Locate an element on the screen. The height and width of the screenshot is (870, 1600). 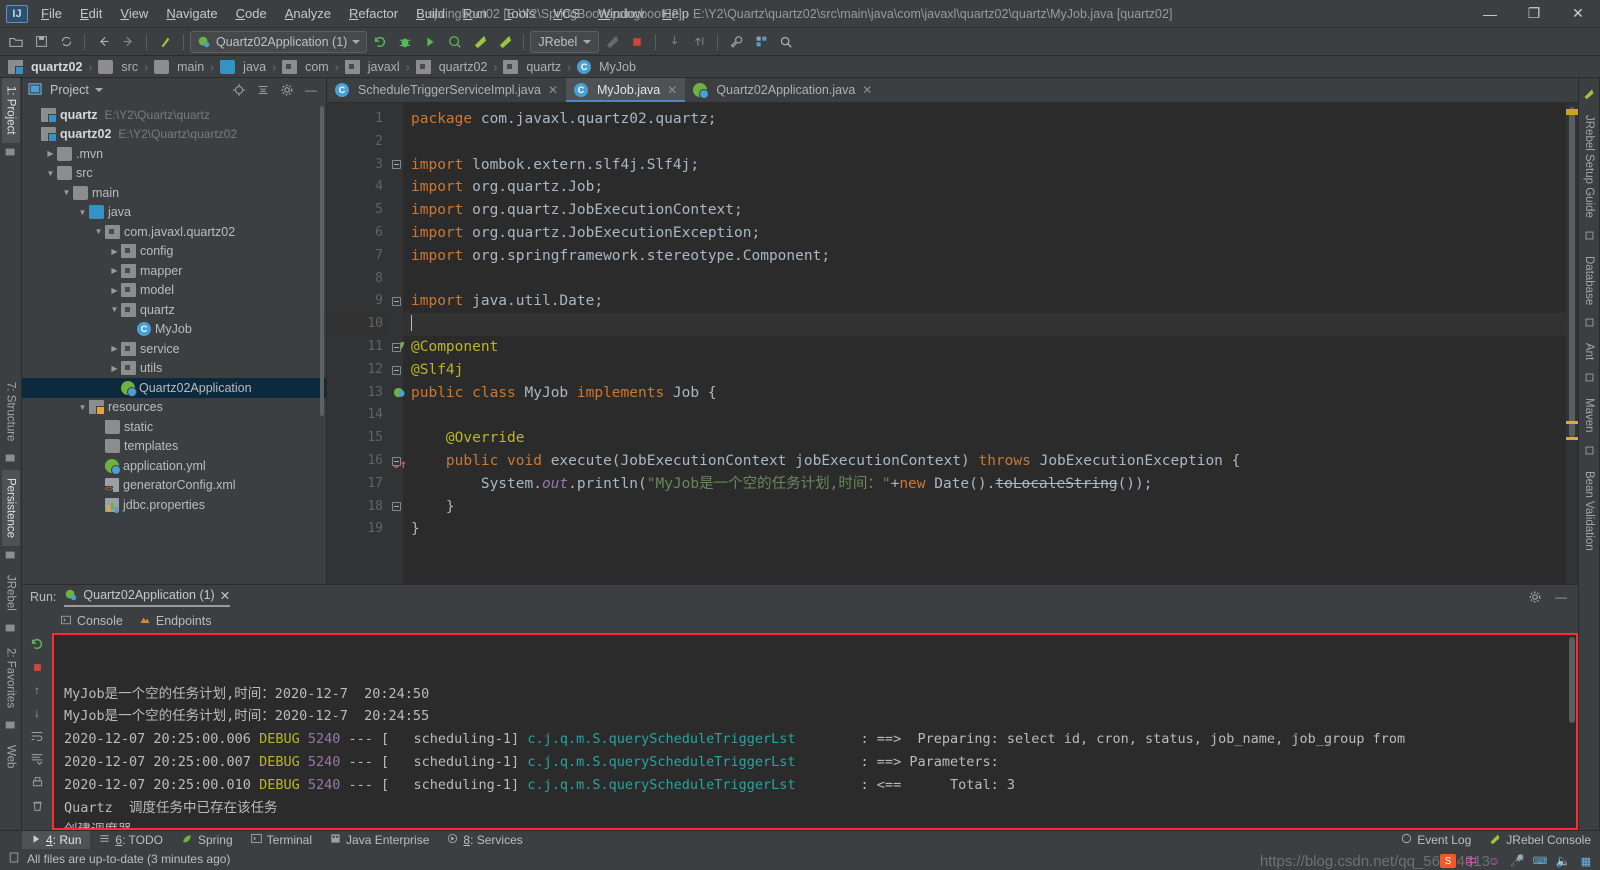
breadcrumb-item-src: src is located at coordinates (118, 67).